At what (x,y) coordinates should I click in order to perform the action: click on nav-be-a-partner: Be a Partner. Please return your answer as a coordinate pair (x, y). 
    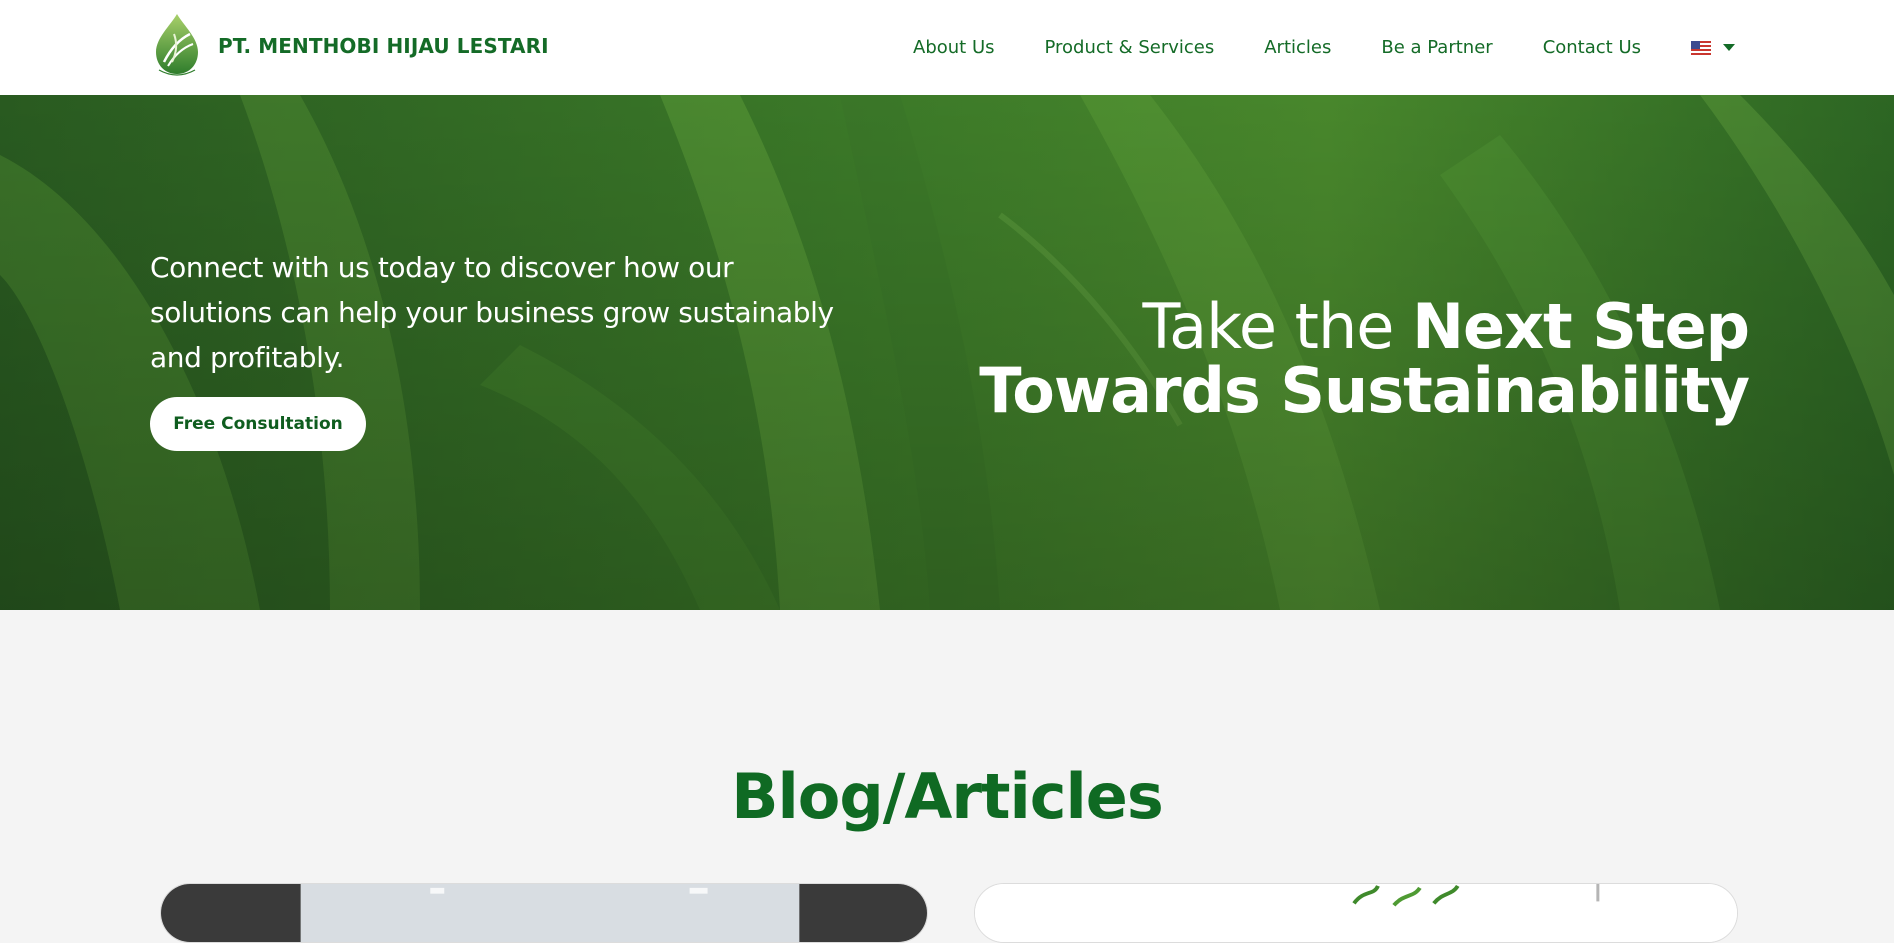
    Looking at the image, I should click on (1436, 47).